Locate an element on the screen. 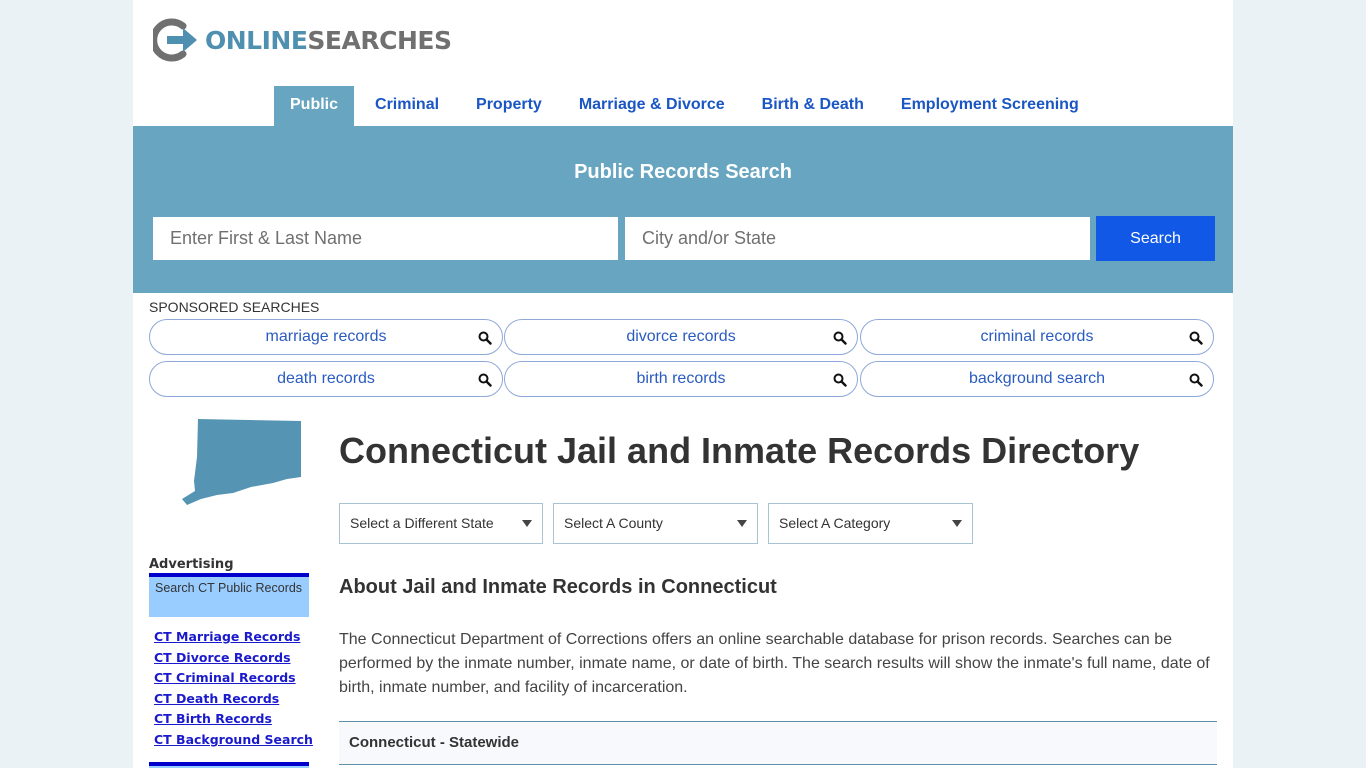 This screenshot has width=1366, height=768. category-select-value: Select A Category is located at coordinates (835, 523).